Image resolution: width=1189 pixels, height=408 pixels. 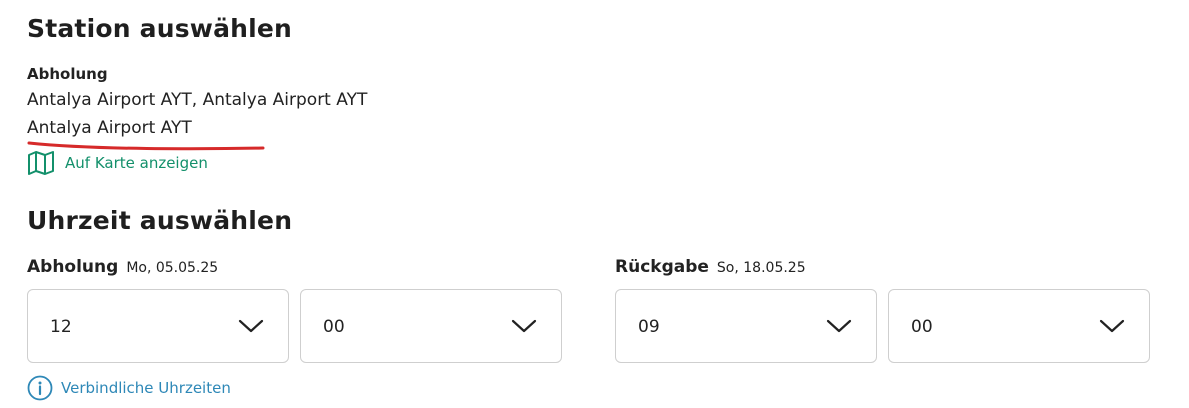 What do you see at coordinates (67, 74) in the screenshot?
I see `pickup-station-label: Abholung` at bounding box center [67, 74].